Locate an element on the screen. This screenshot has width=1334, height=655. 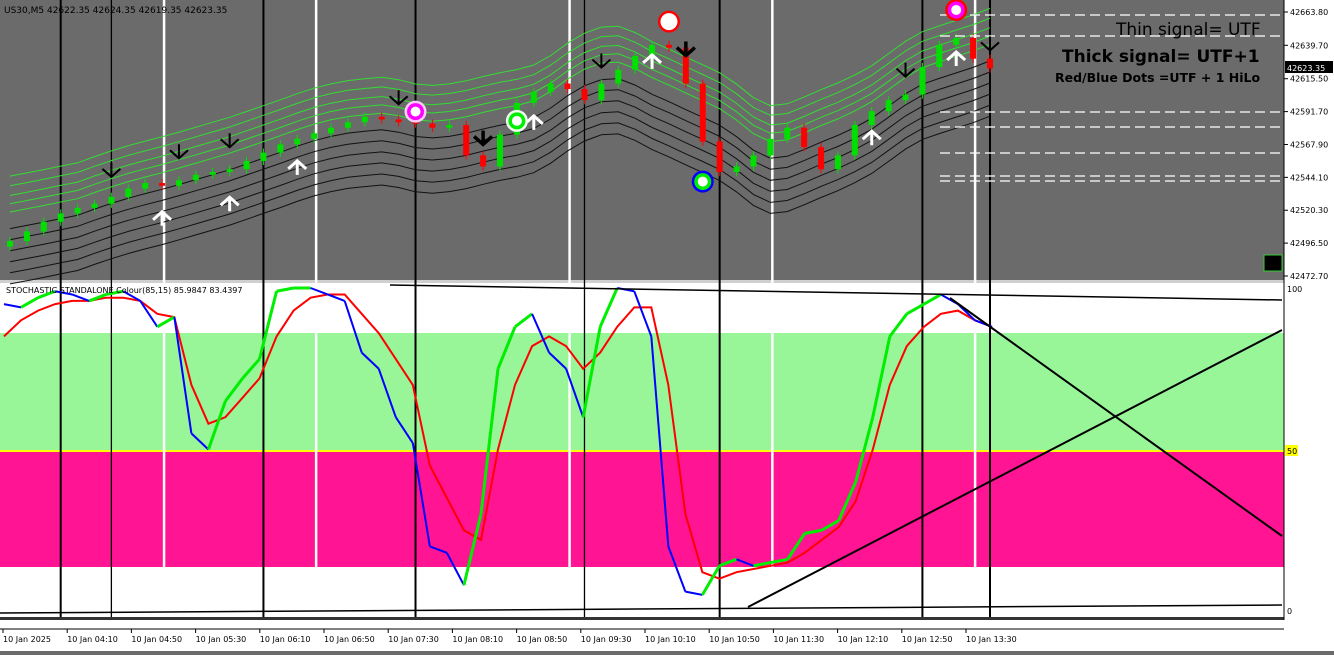
price-tick-label: 42496.50 is located at coordinates (1309, 243).